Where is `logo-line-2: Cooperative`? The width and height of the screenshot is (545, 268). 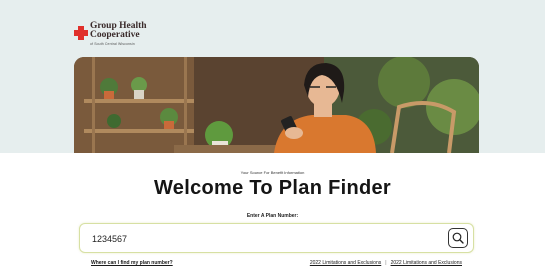 logo-line-2: Cooperative is located at coordinates (115, 35).